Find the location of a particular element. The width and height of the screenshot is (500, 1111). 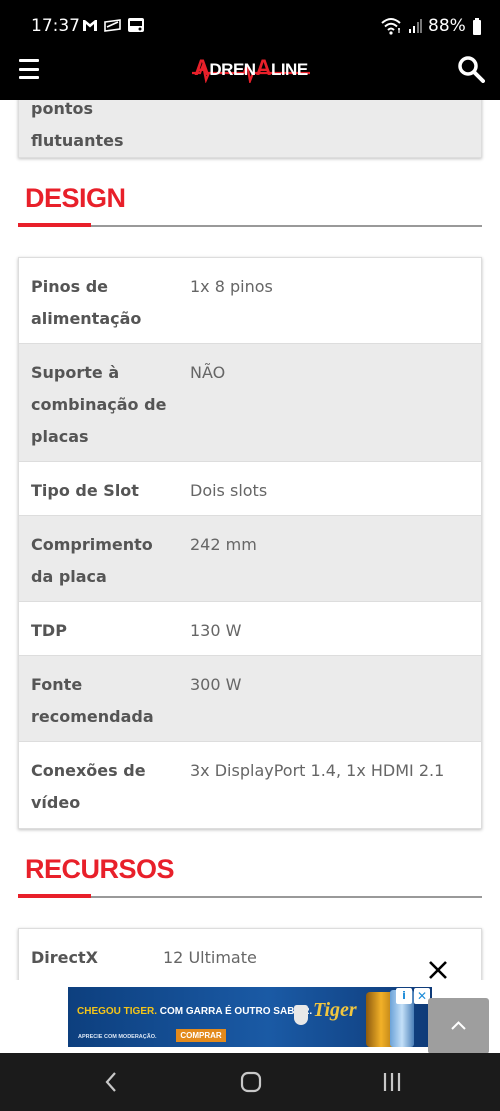

spec-value: 242 mm is located at coordinates (223, 544).